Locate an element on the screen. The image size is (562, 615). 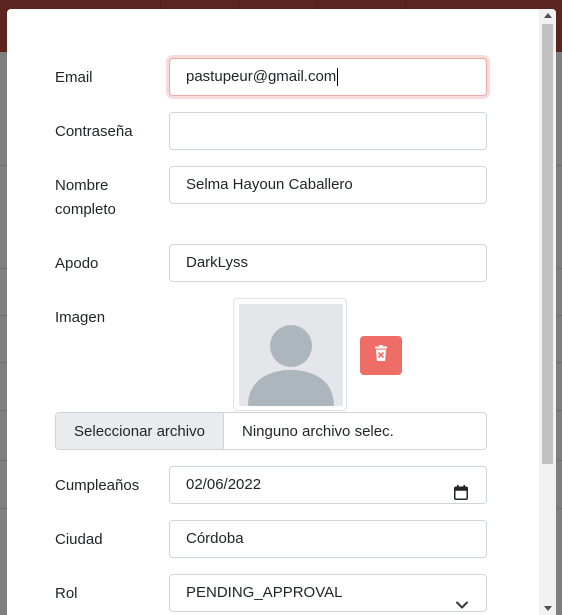
trash-x-icon is located at coordinates (381, 355).